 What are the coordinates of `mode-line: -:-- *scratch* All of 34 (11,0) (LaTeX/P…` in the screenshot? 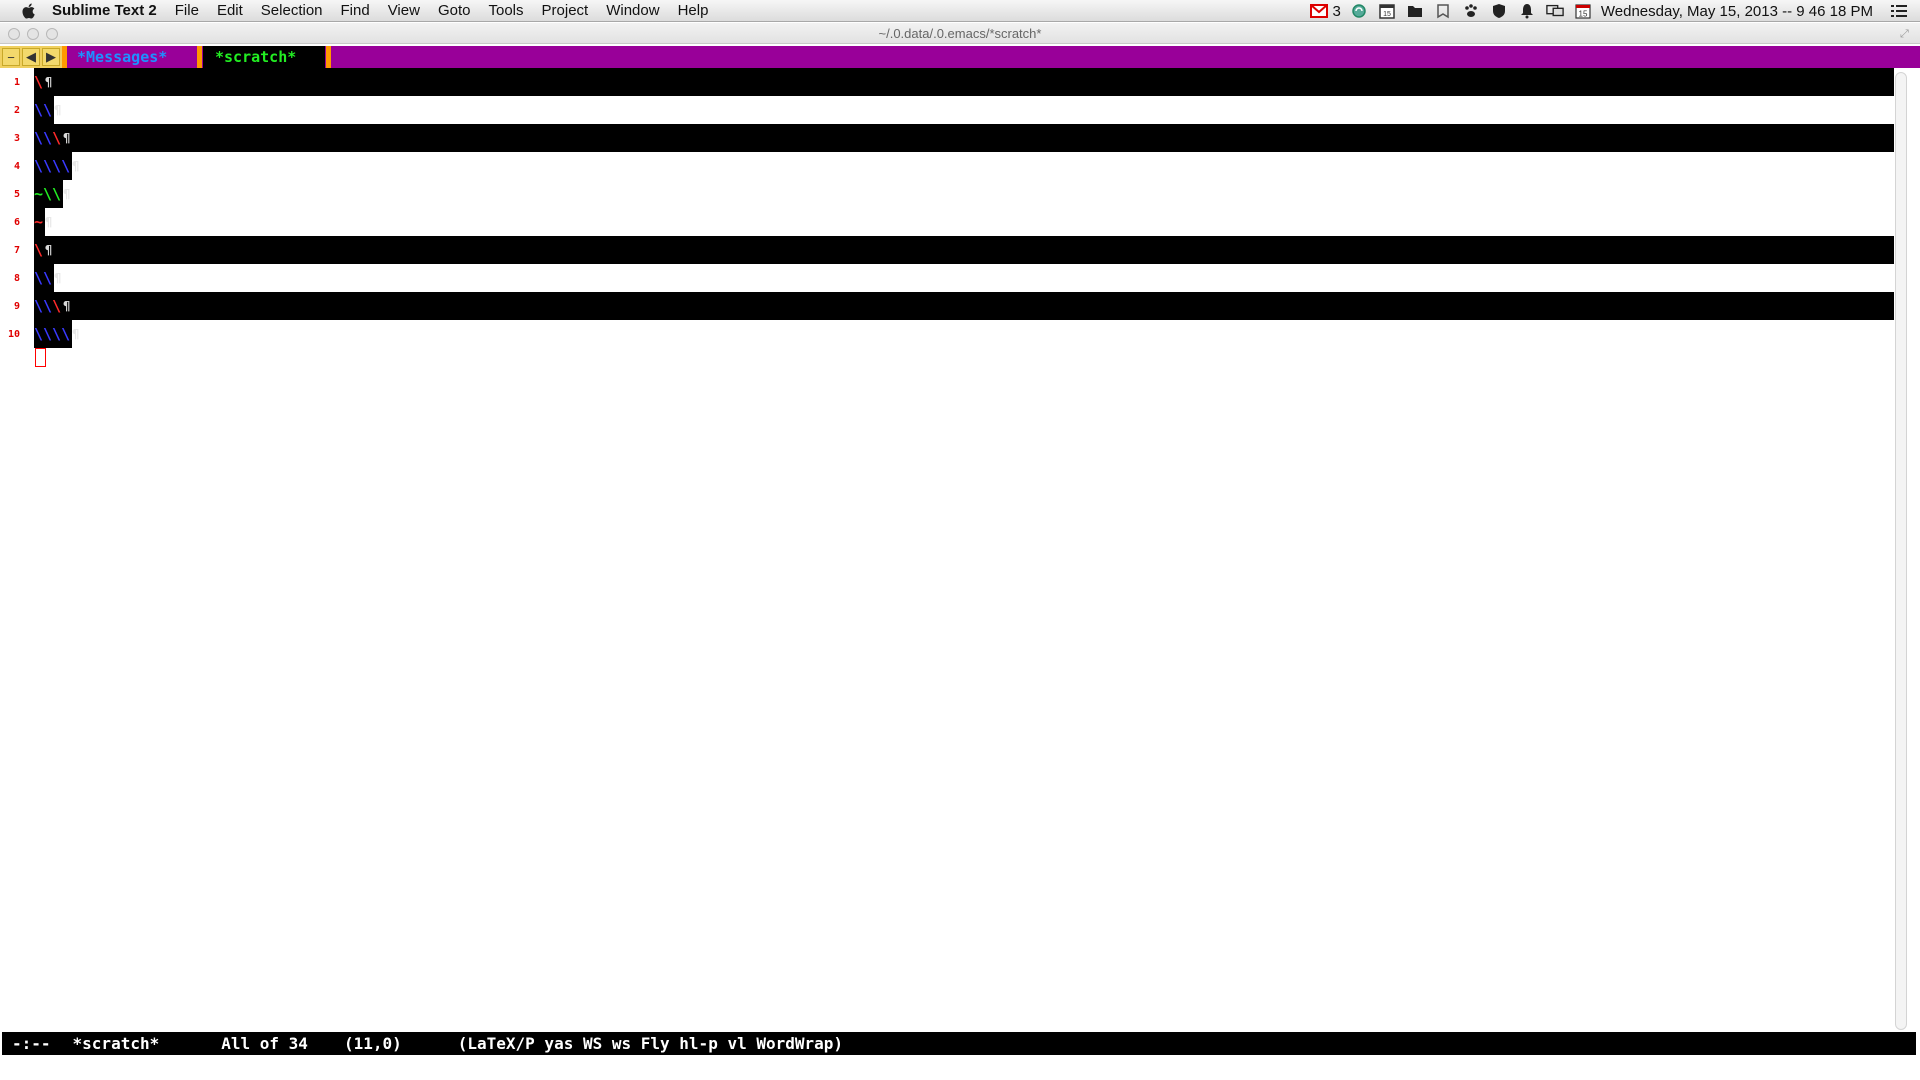 It's located at (959, 1043).